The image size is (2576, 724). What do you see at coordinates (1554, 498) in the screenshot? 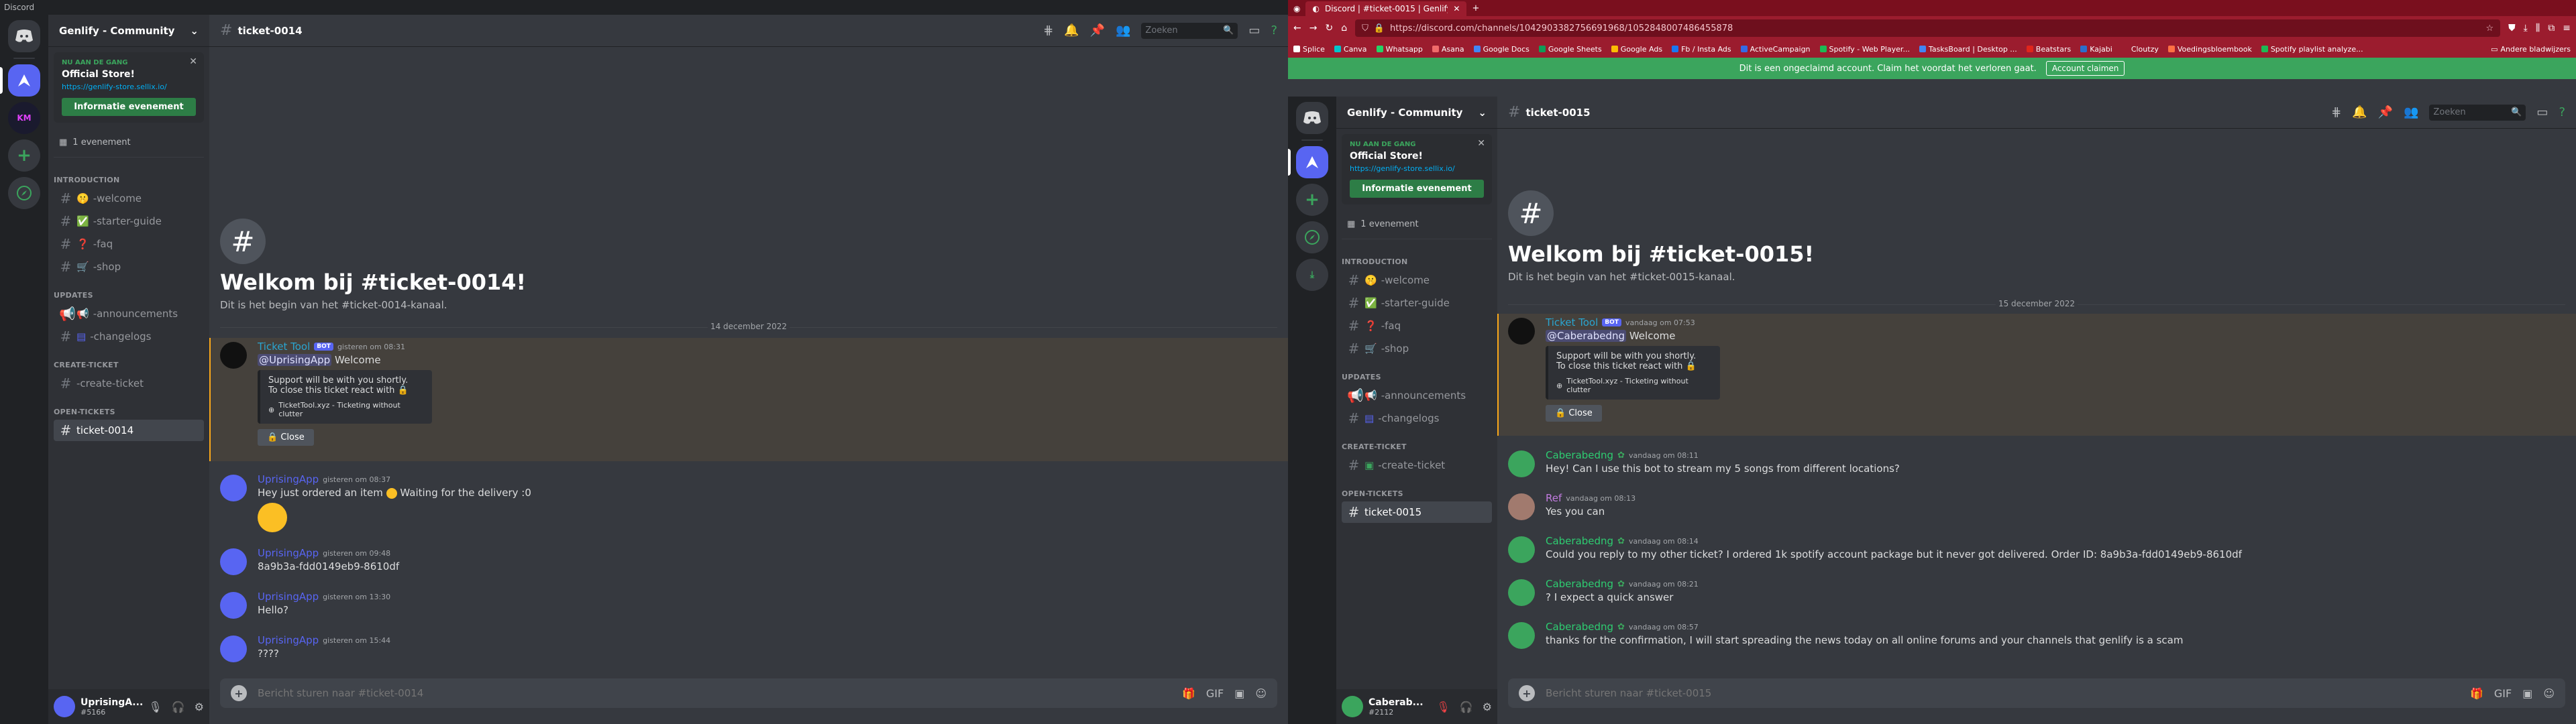
I see `author-name: Ref` at bounding box center [1554, 498].